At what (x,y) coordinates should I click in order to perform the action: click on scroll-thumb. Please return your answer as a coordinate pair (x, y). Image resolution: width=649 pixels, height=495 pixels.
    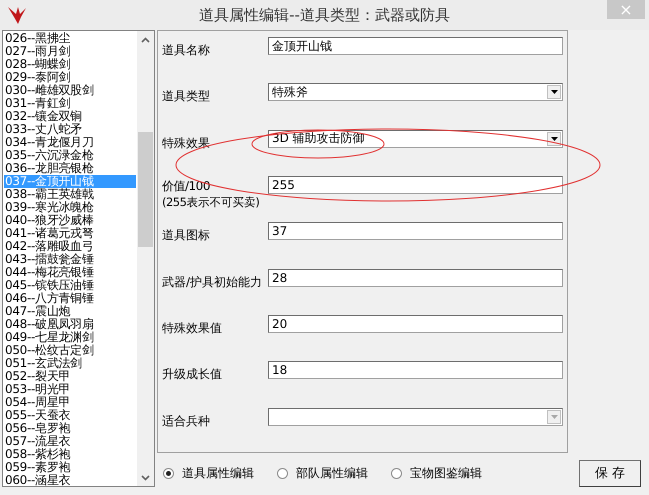
    Looking at the image, I should click on (145, 189).